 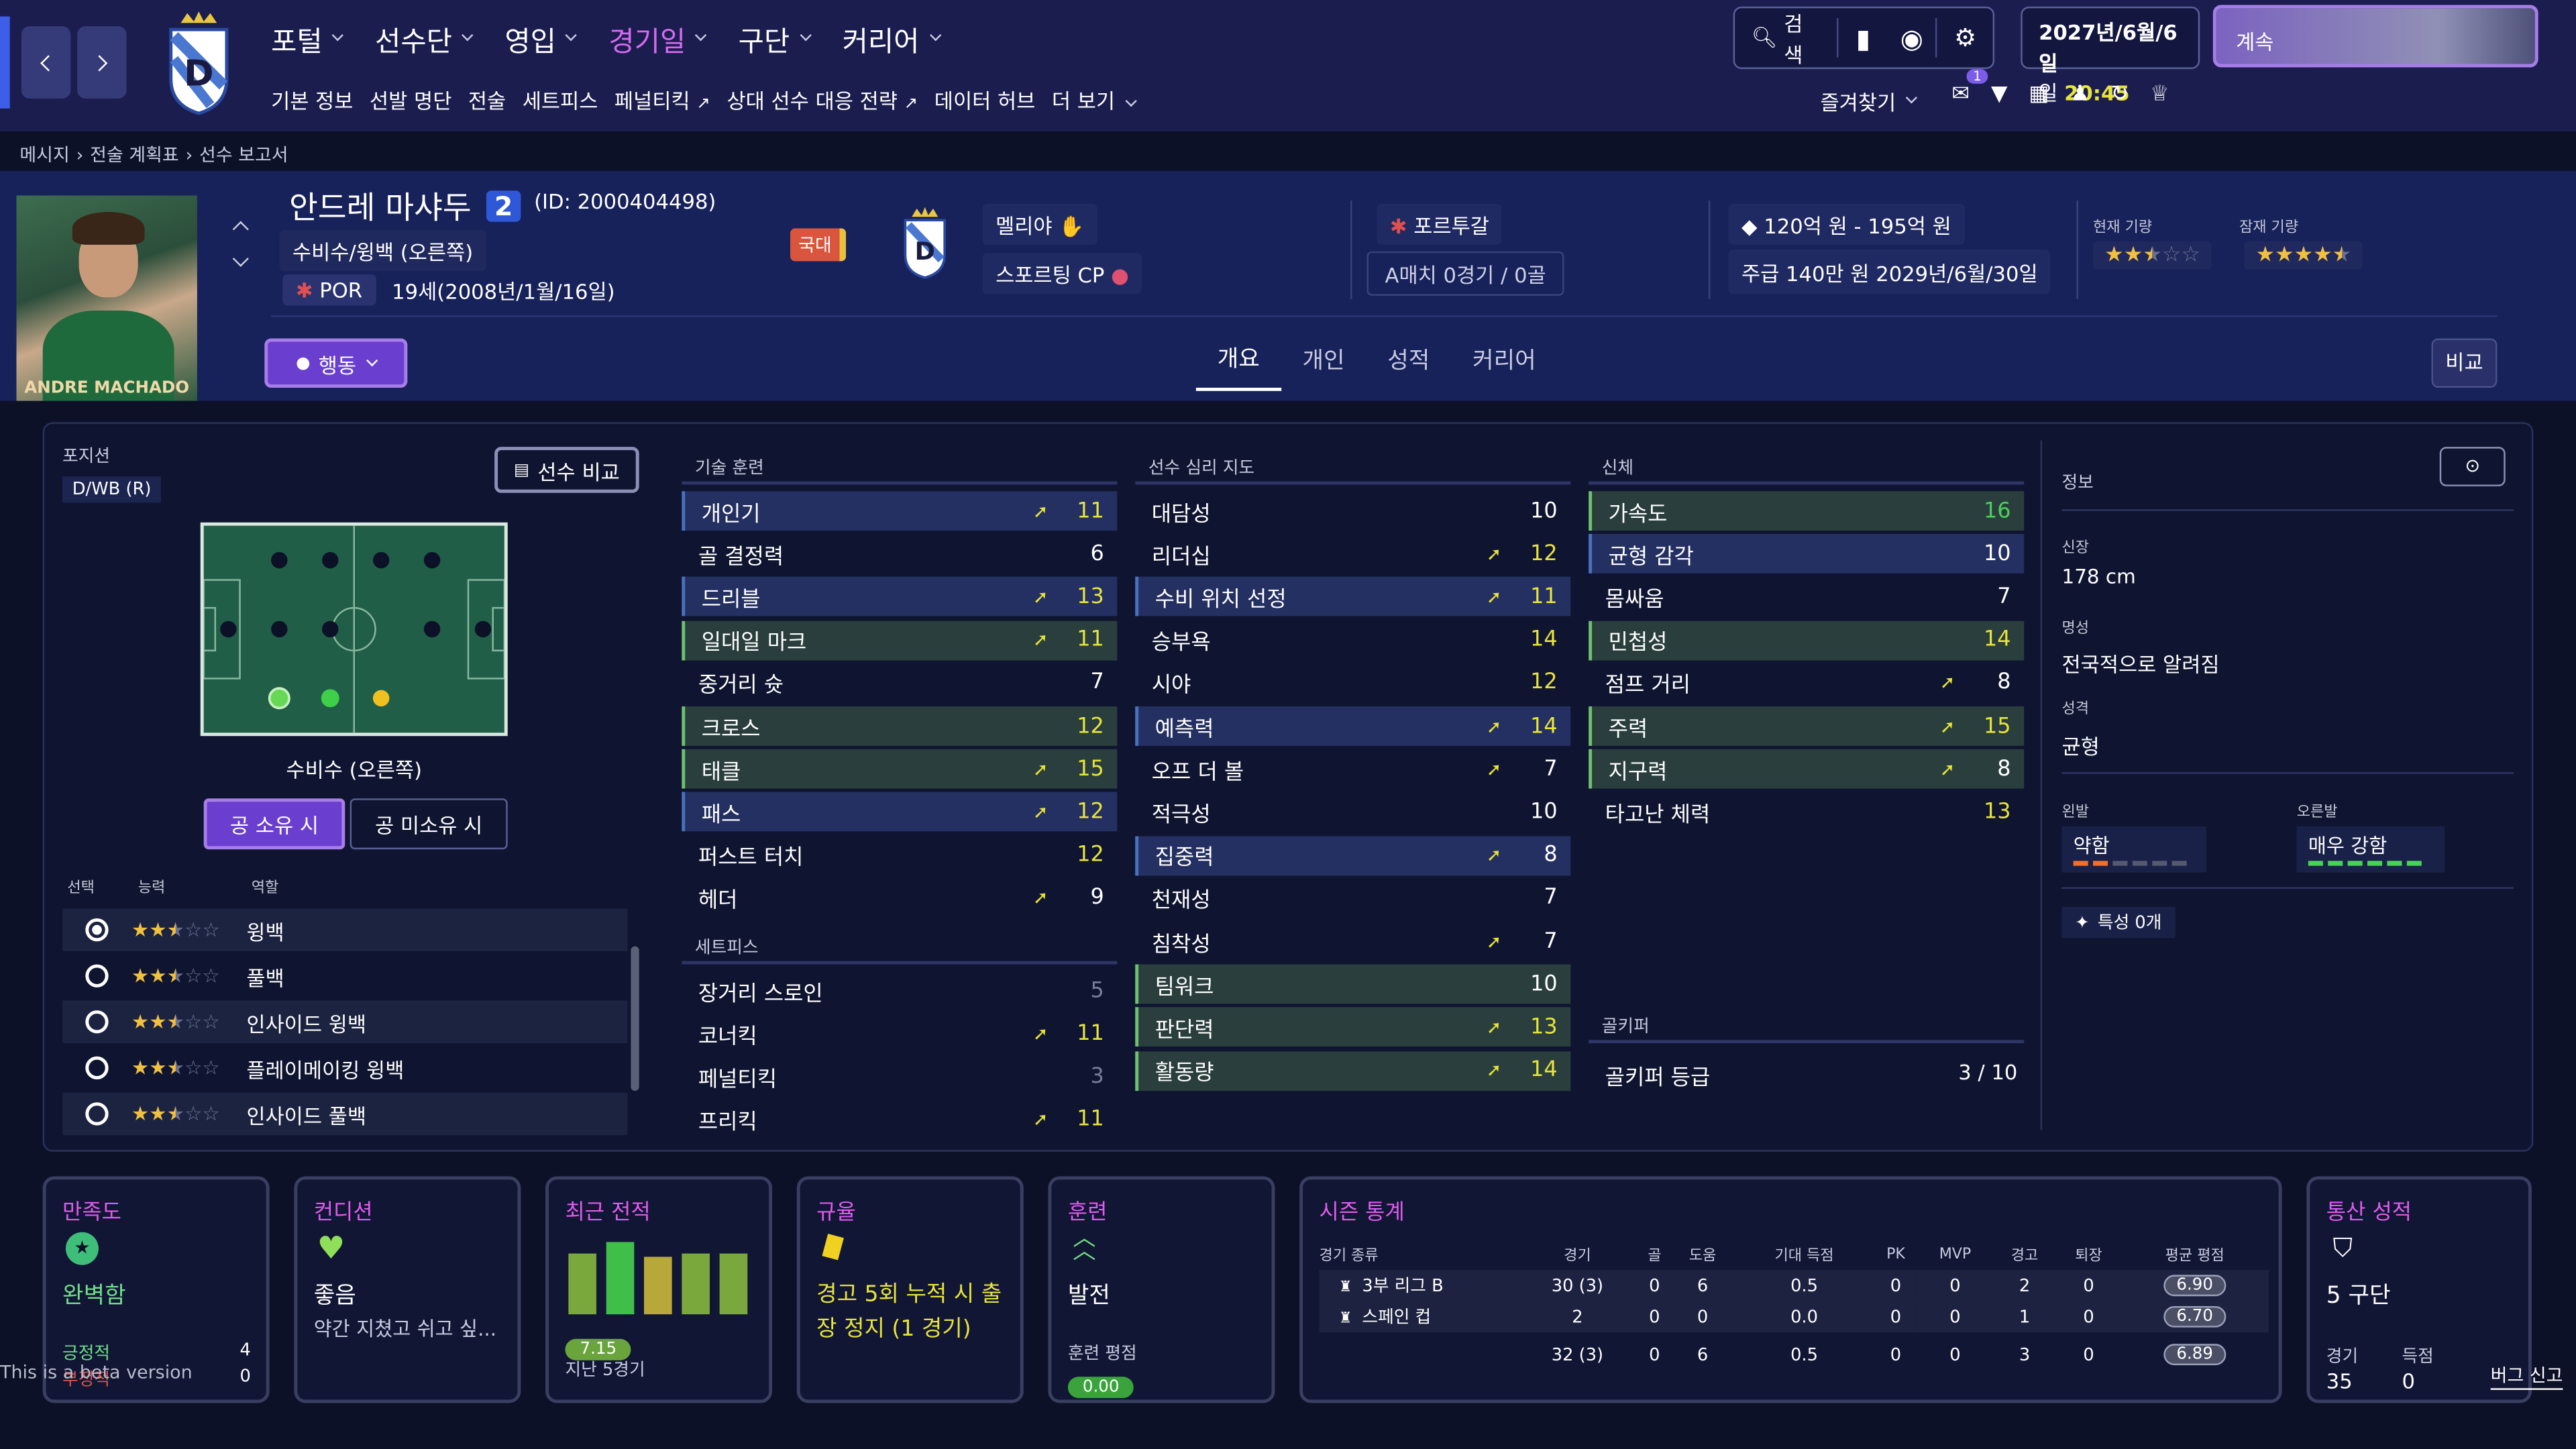 I want to click on attribute-row: 수비 위치 선정 ➚ 11, so click(x=1353, y=597).